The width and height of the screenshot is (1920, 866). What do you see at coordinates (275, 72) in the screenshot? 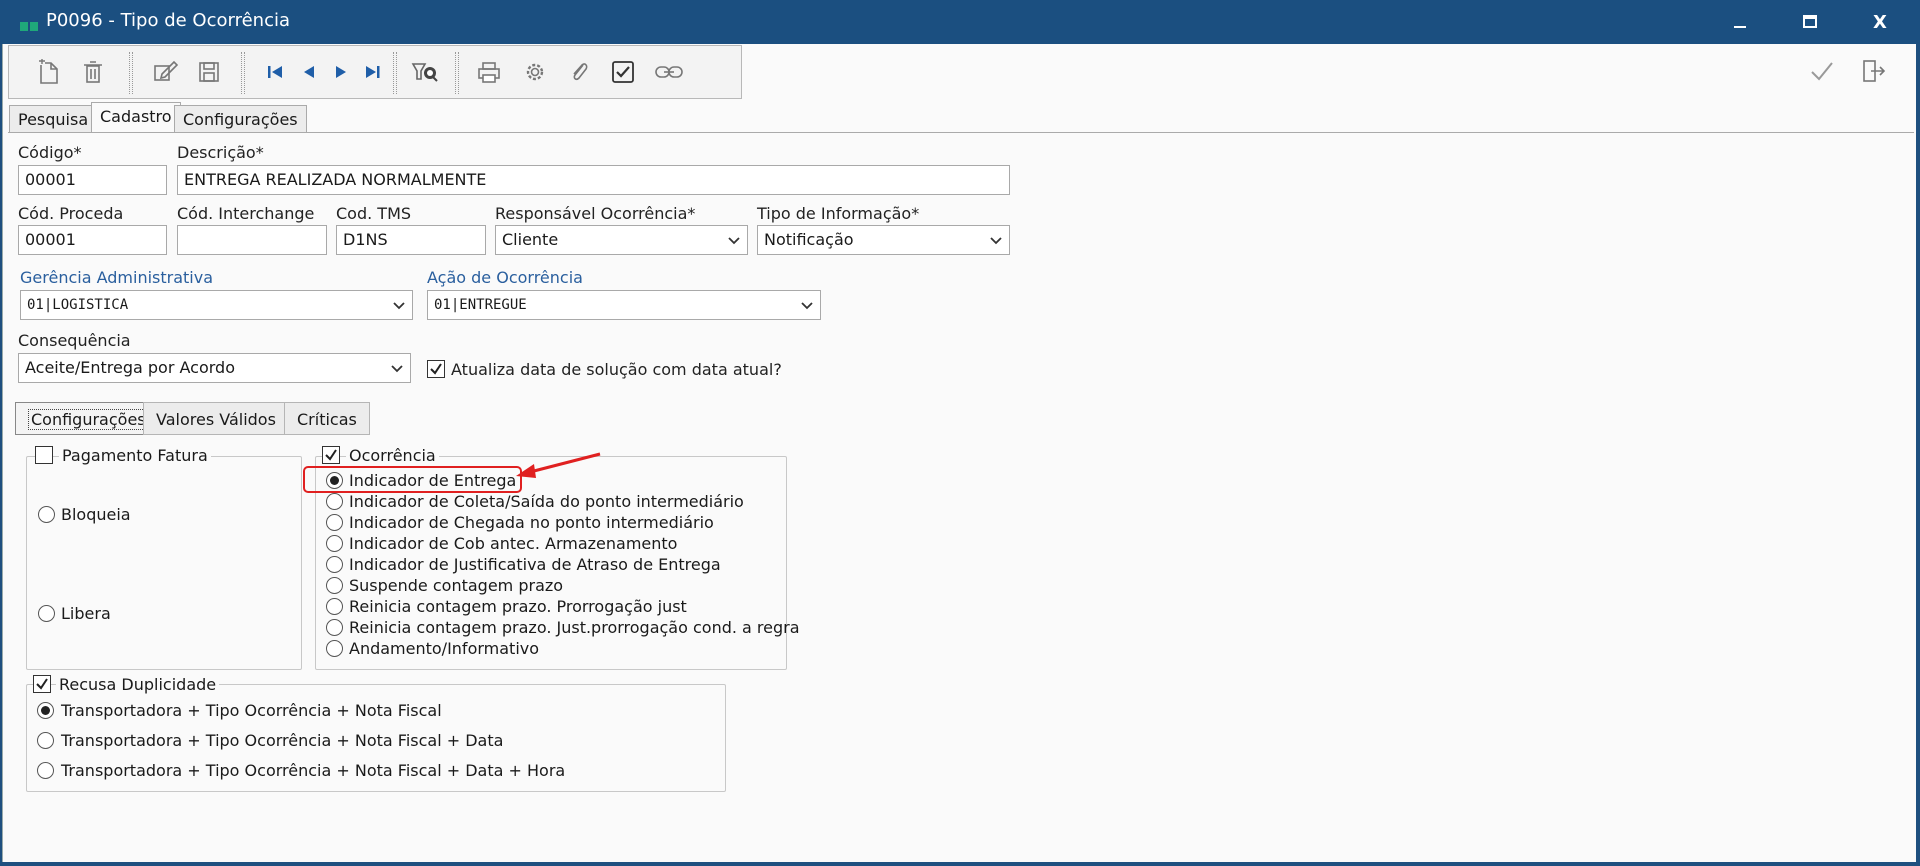
I see `first-record-icon` at bounding box center [275, 72].